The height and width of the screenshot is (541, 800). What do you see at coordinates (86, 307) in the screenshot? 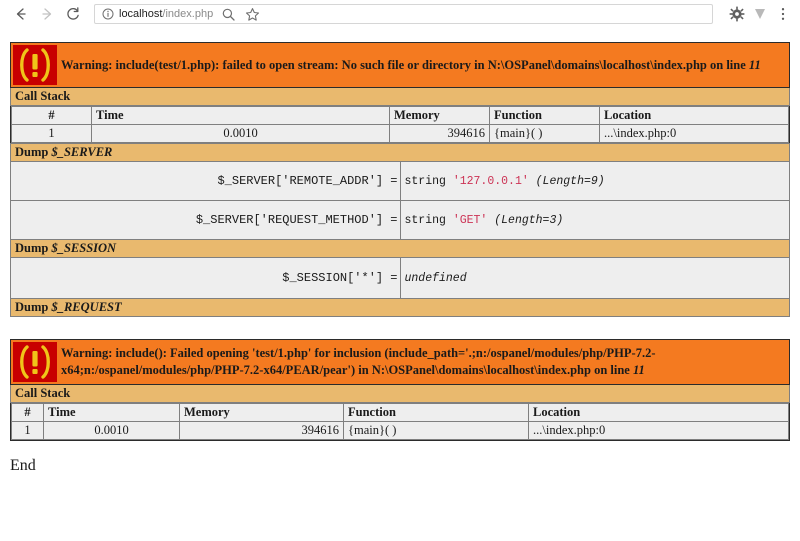
I see `dump-title-var: $_REQUEST` at bounding box center [86, 307].